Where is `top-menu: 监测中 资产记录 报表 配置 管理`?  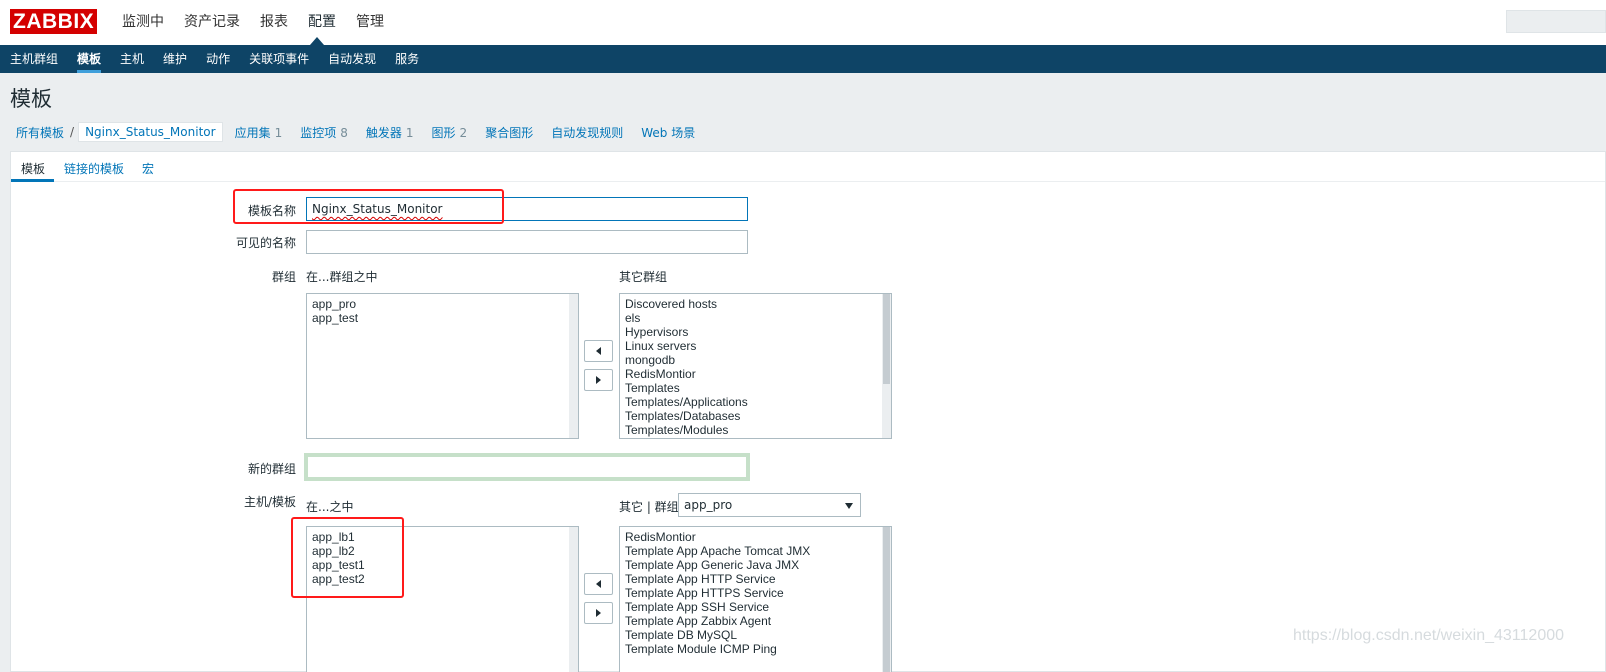 top-menu: 监测中 资产记录 报表 配置 管理 is located at coordinates (263, 22).